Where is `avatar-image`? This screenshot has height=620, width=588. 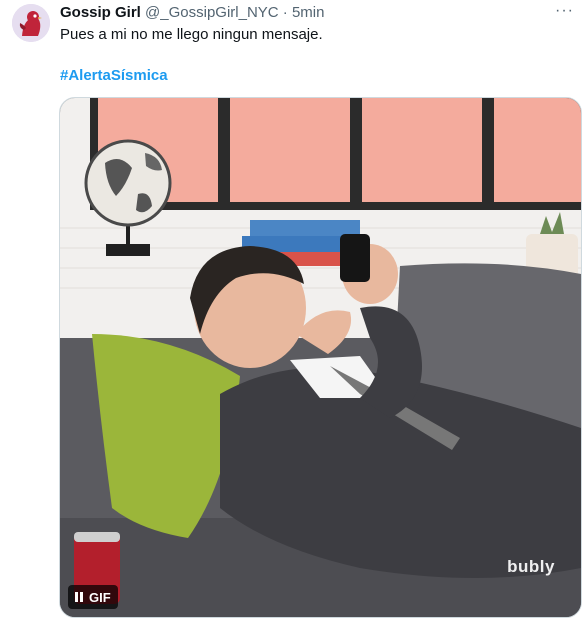 avatar-image is located at coordinates (31, 23).